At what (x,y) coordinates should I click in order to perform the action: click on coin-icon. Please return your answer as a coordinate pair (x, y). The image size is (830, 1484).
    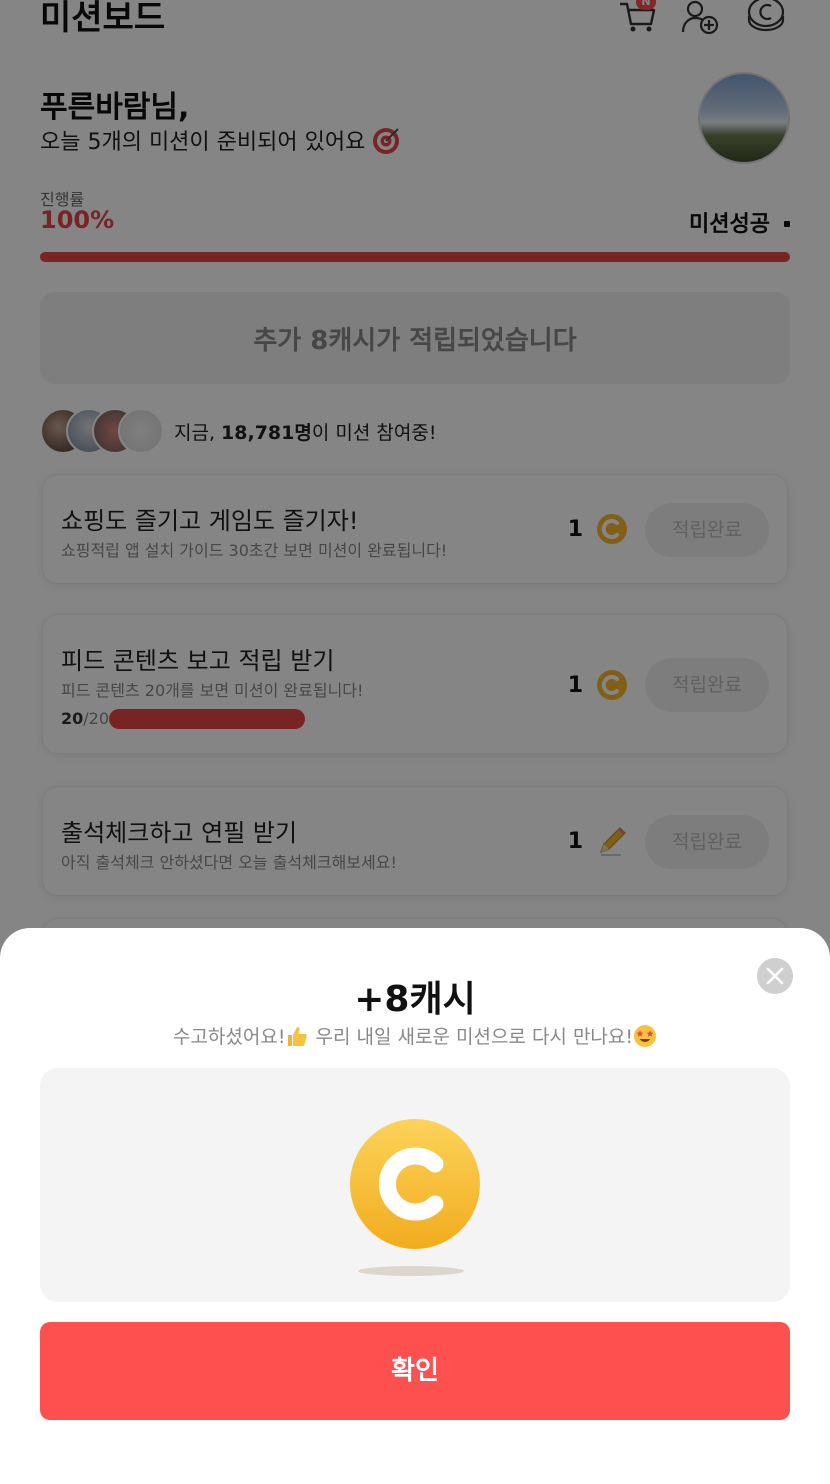
    Looking at the image, I should click on (415, 1184).